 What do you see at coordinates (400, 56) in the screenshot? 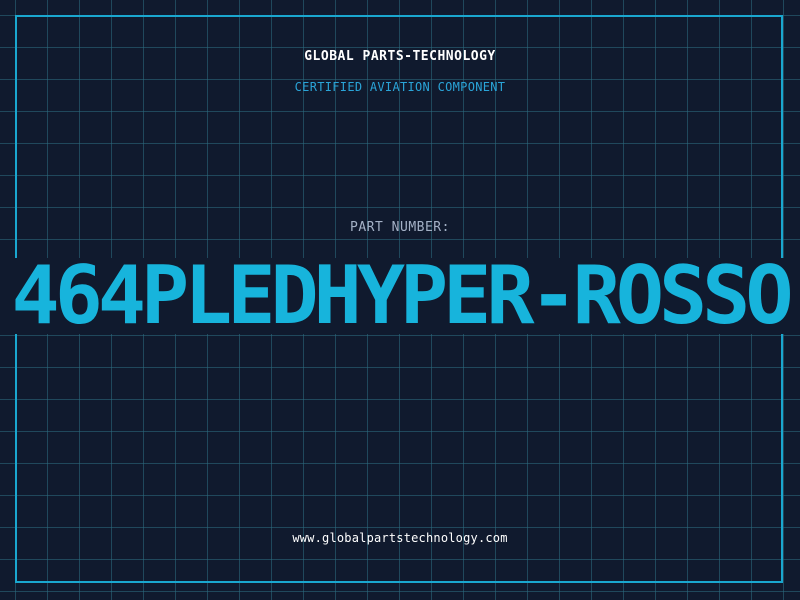
I see `company-name: GLOBAL PARTS-TECHNOLOGY` at bounding box center [400, 56].